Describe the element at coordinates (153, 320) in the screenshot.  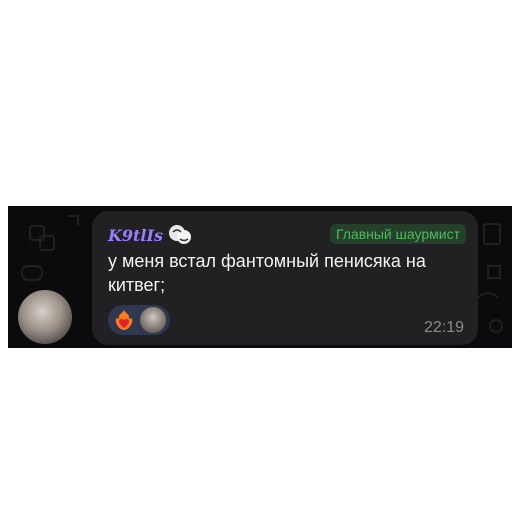
I see `reactor-avatar` at that location.